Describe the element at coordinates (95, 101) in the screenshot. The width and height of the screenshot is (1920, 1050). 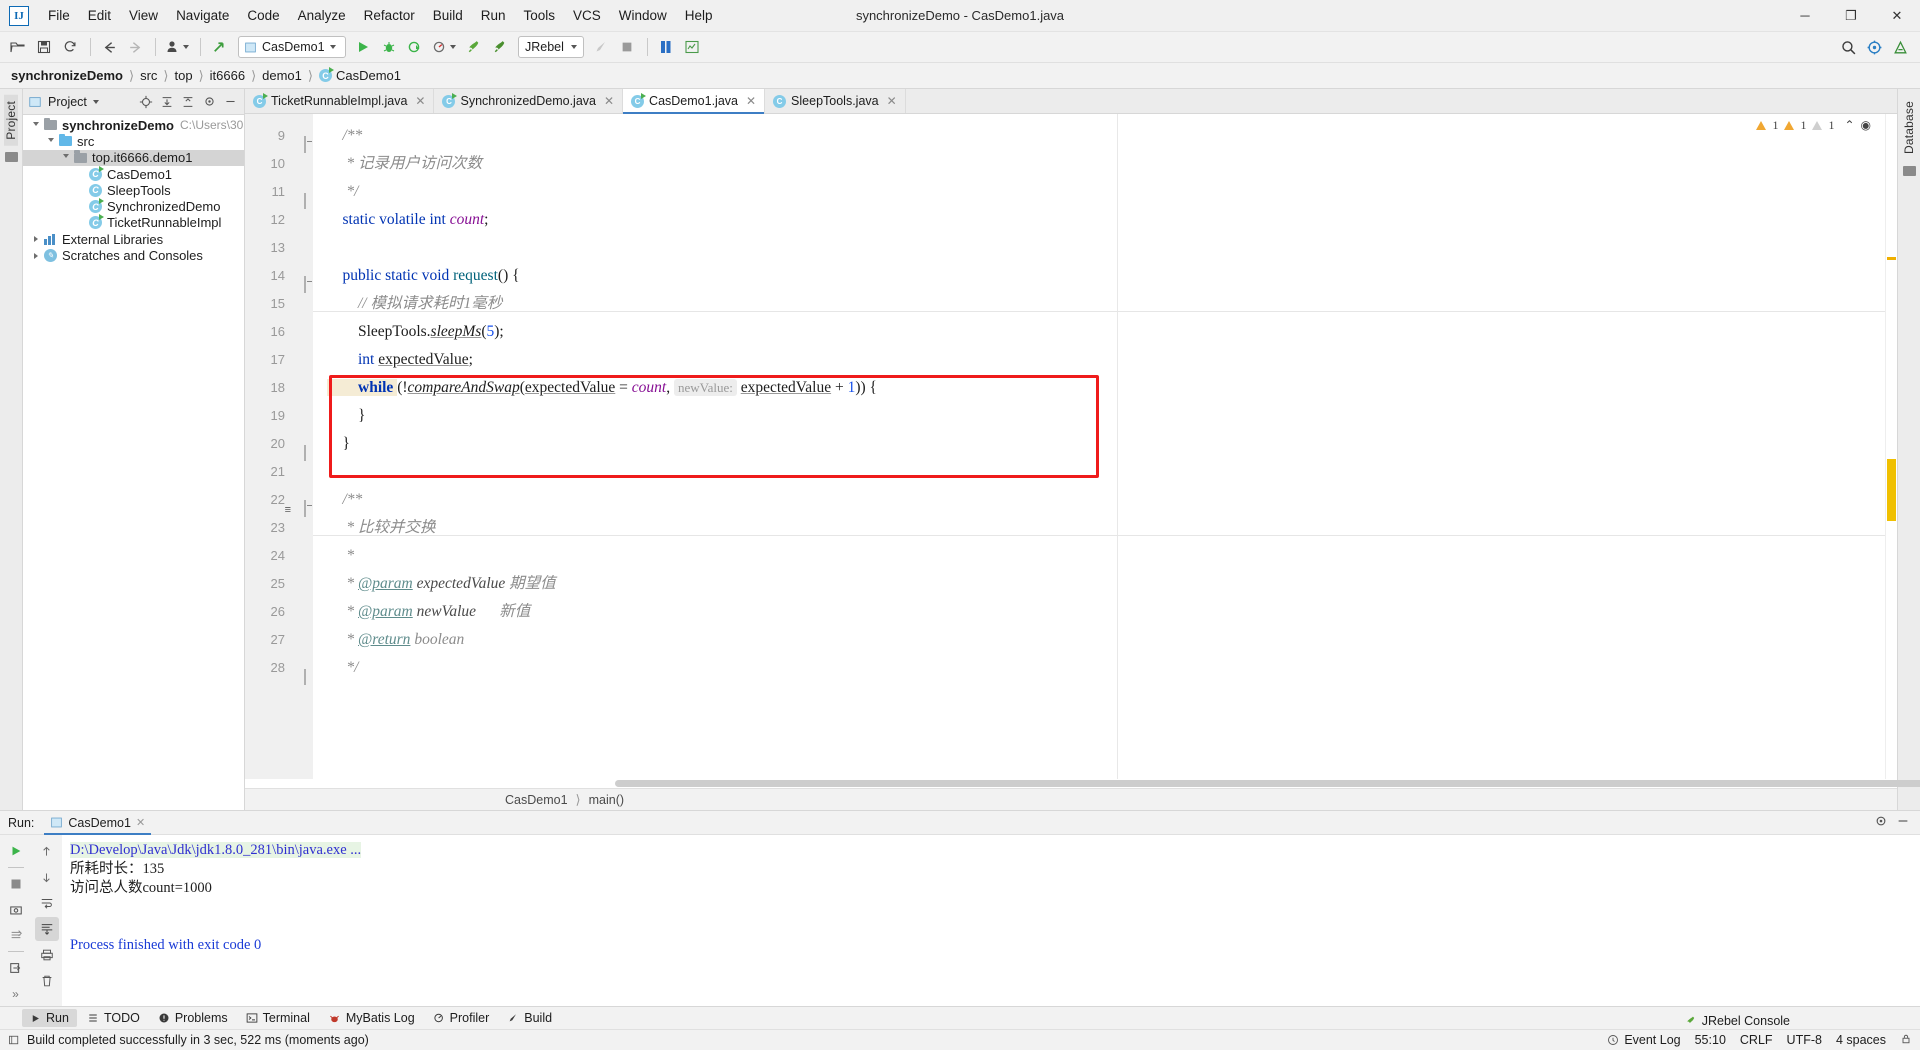
I see `chevron-down-icon-project` at that location.